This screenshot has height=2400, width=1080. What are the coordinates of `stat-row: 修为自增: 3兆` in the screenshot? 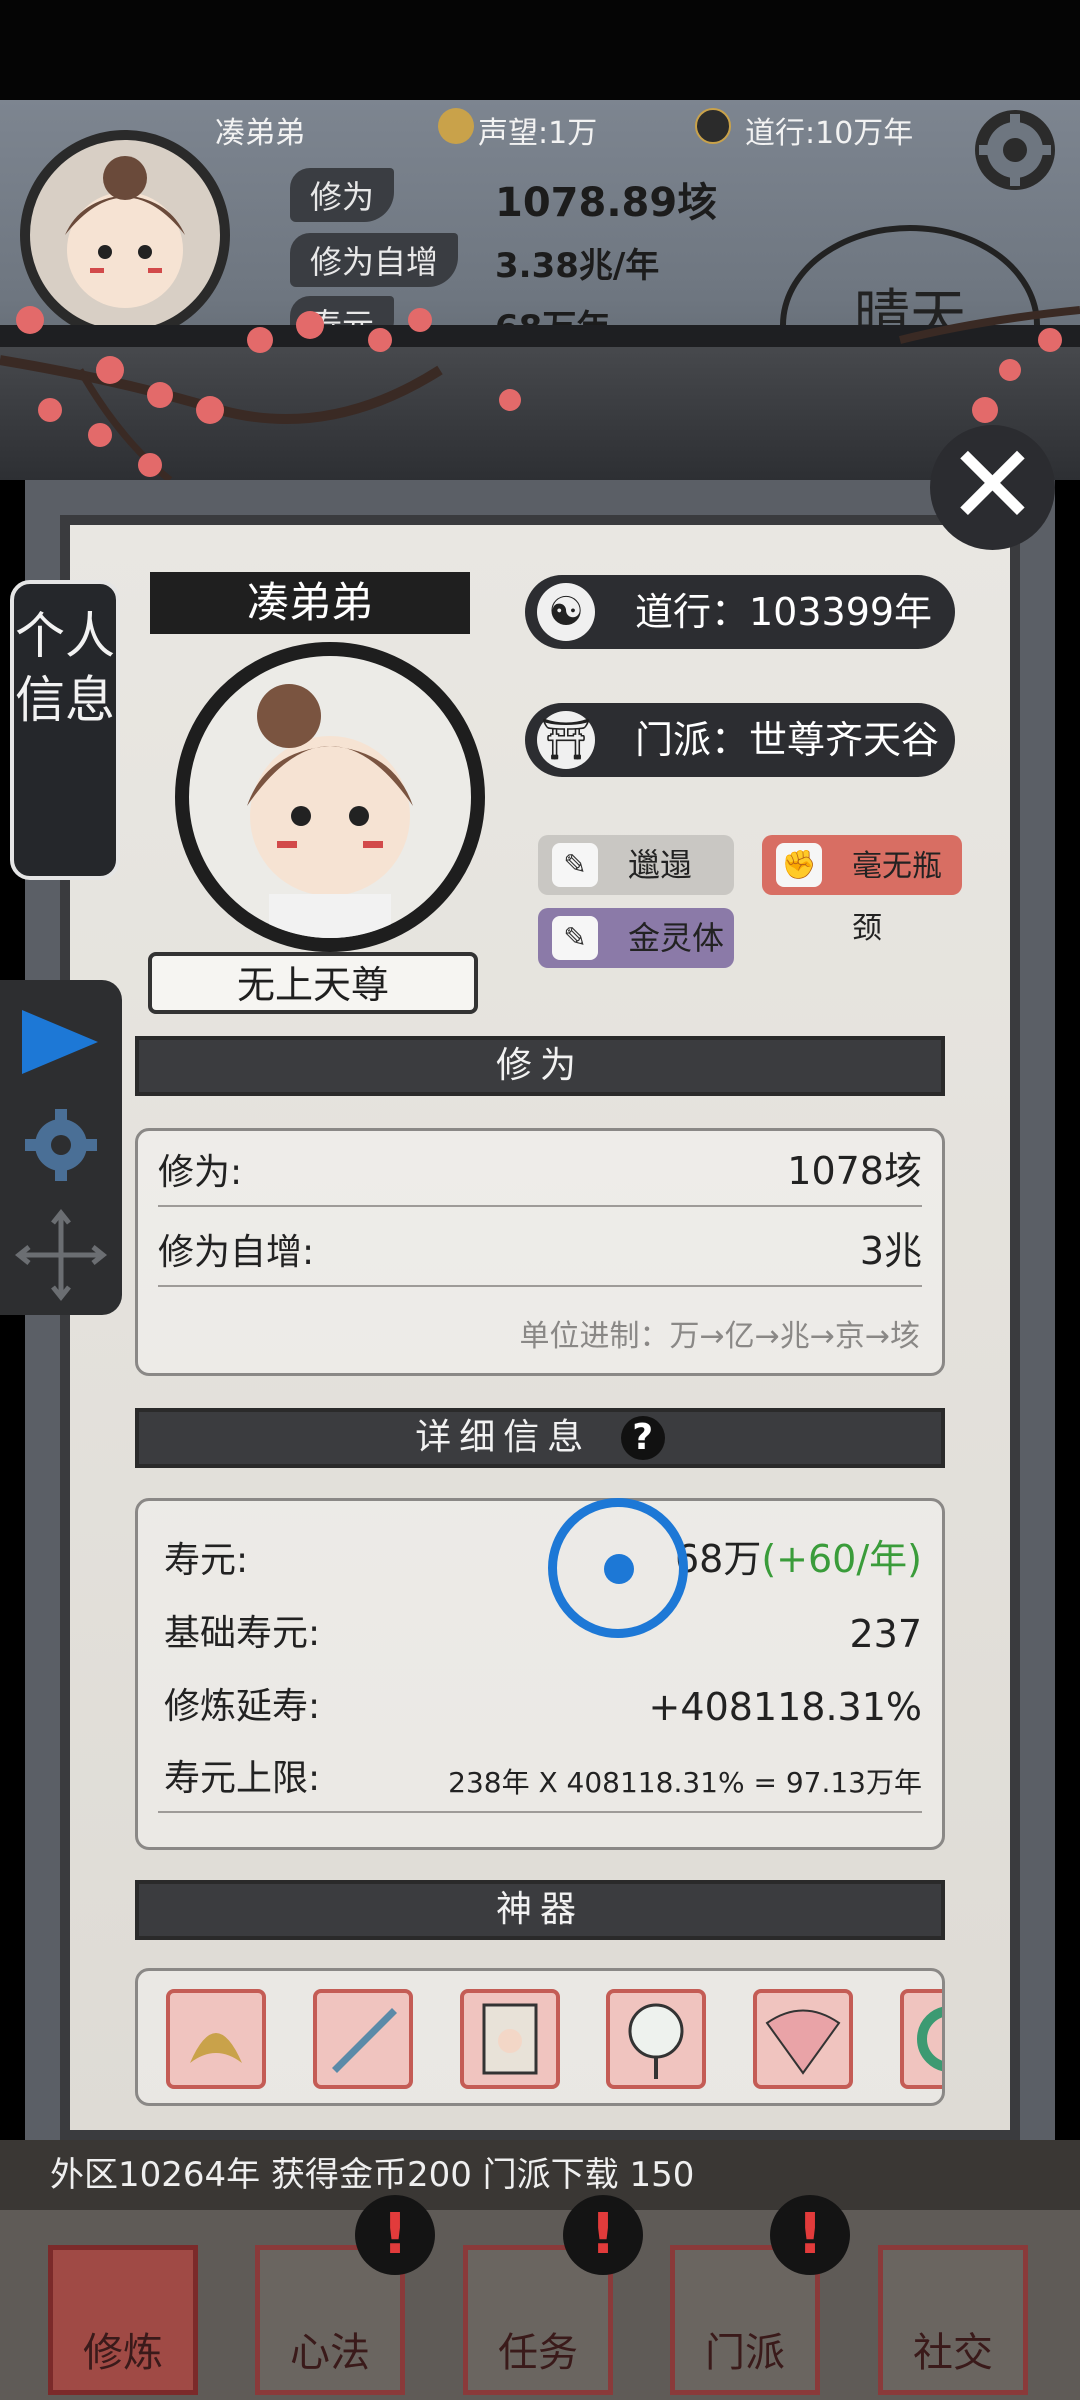 It's located at (540, 1251).